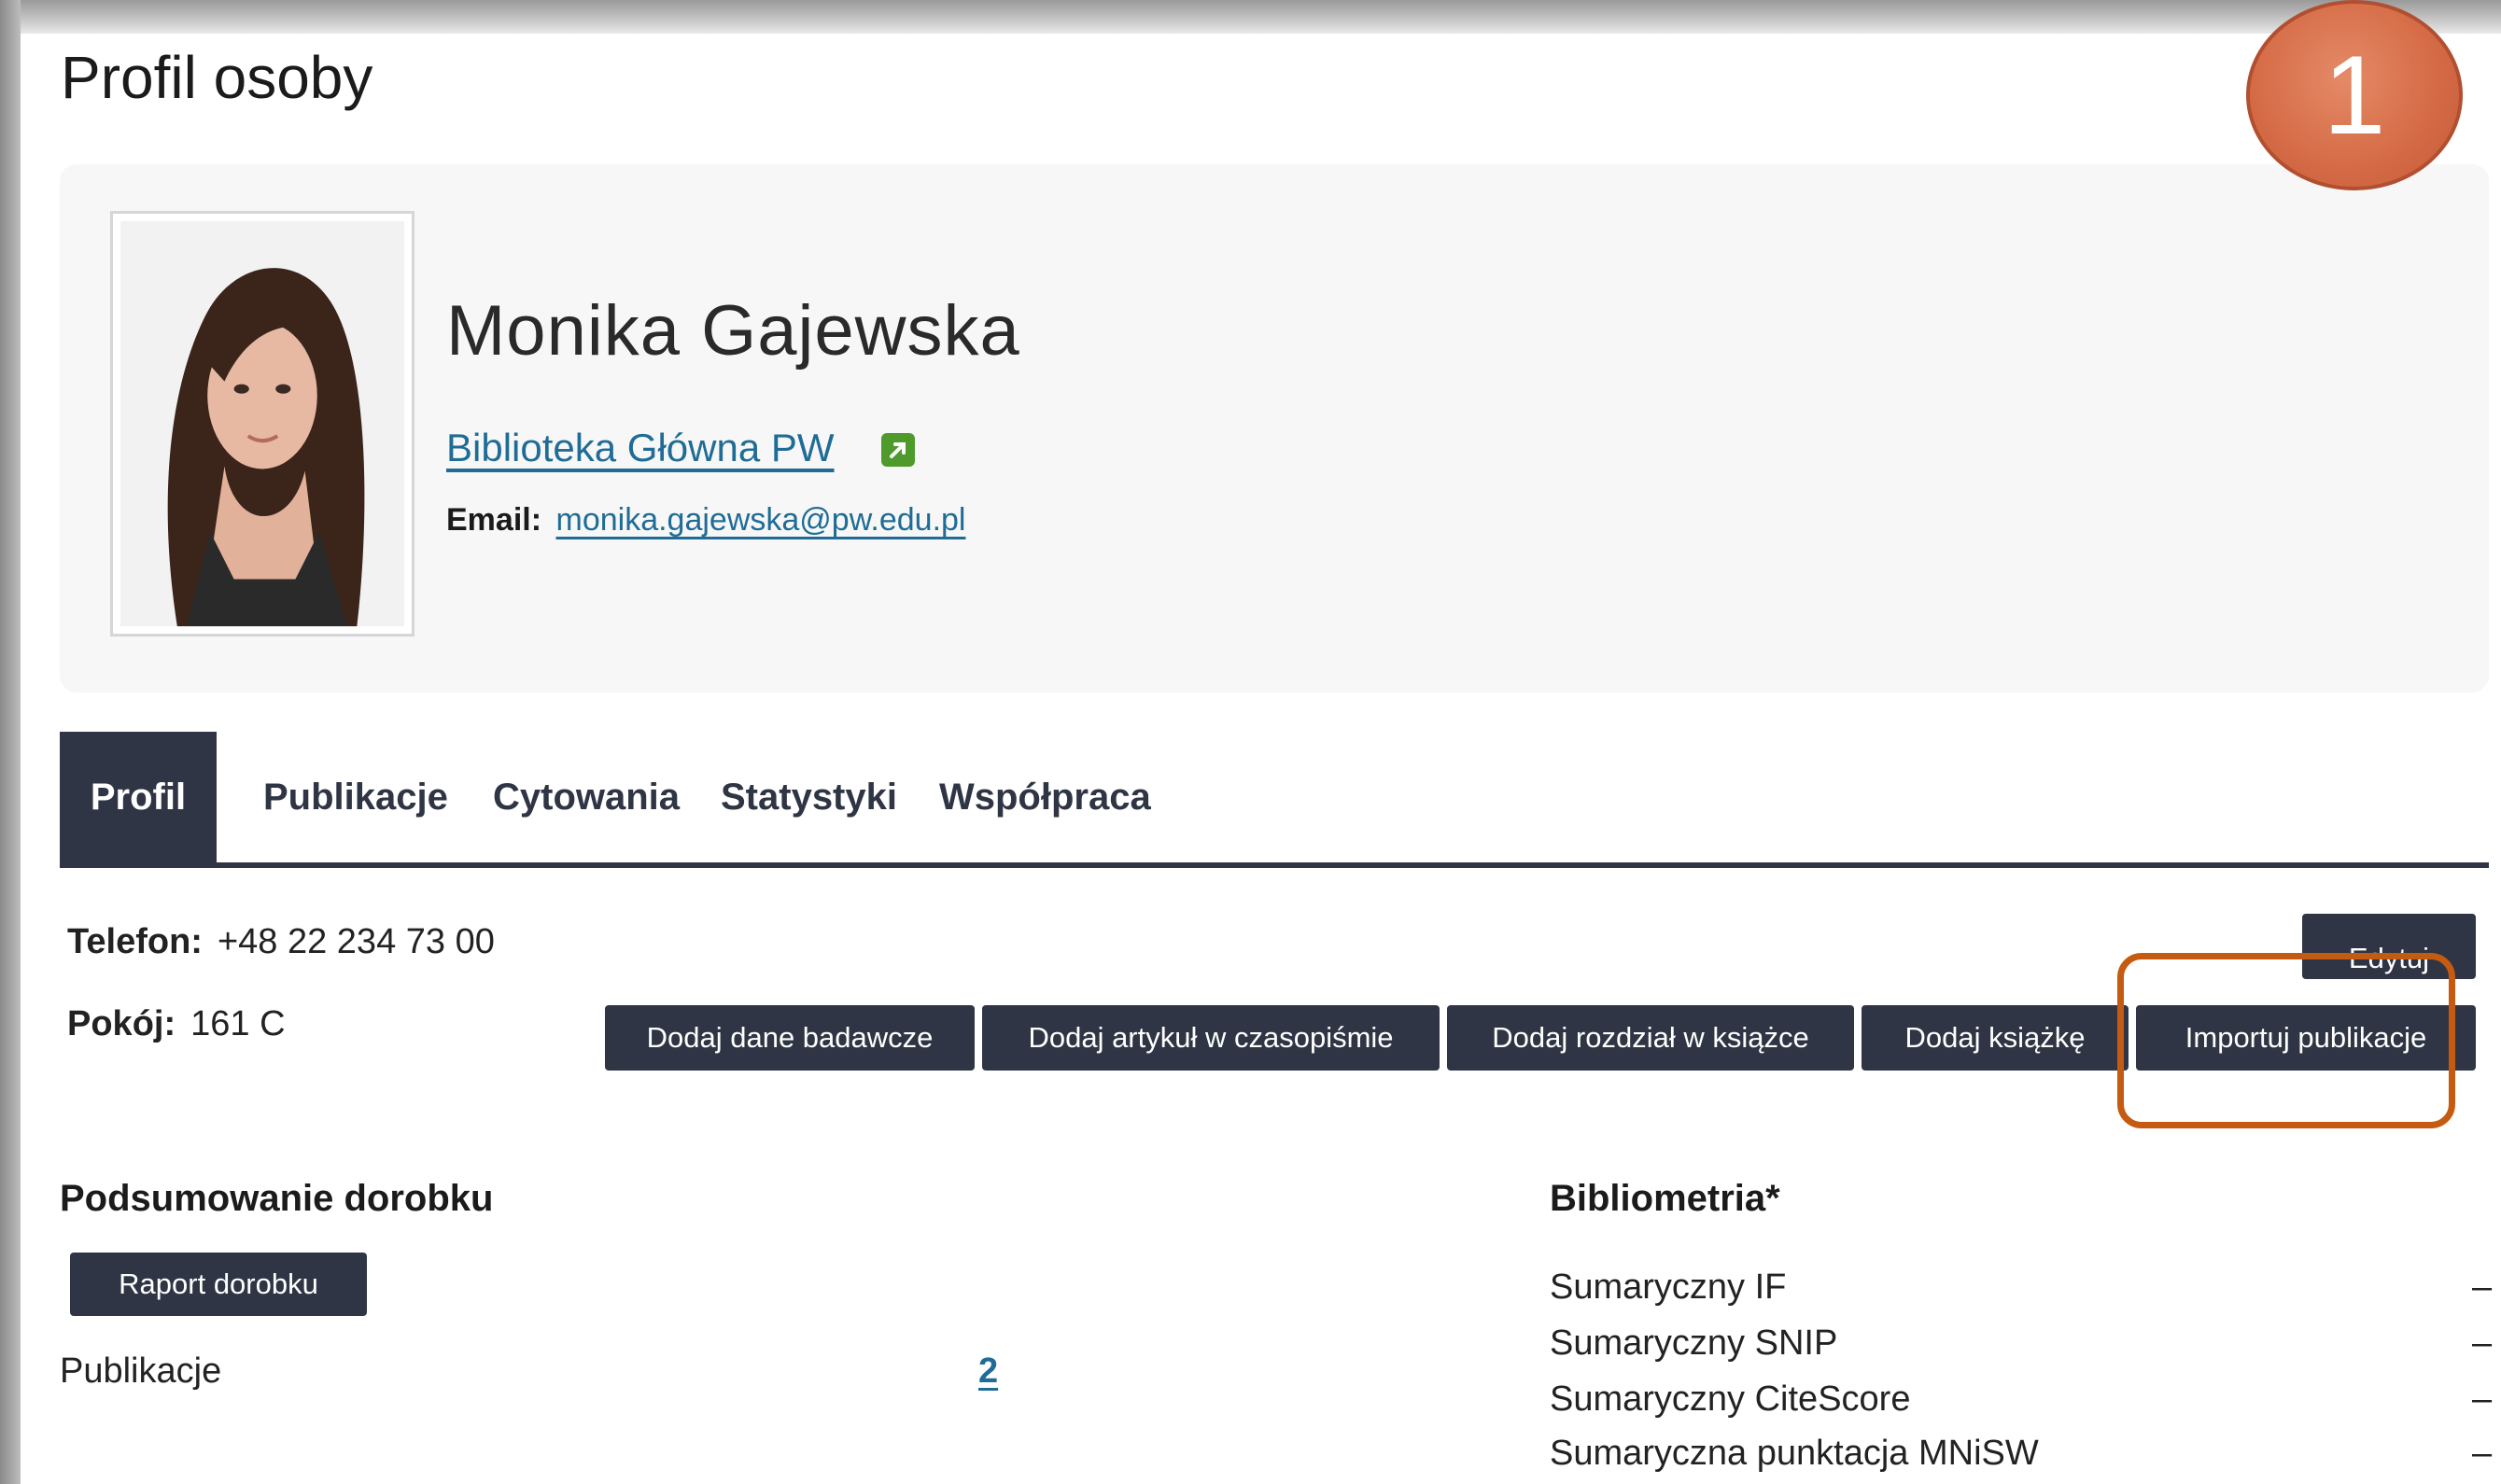 The image size is (2501, 1484). Describe the element at coordinates (218, 1284) in the screenshot. I see `report-button: Raport dorobku` at that location.